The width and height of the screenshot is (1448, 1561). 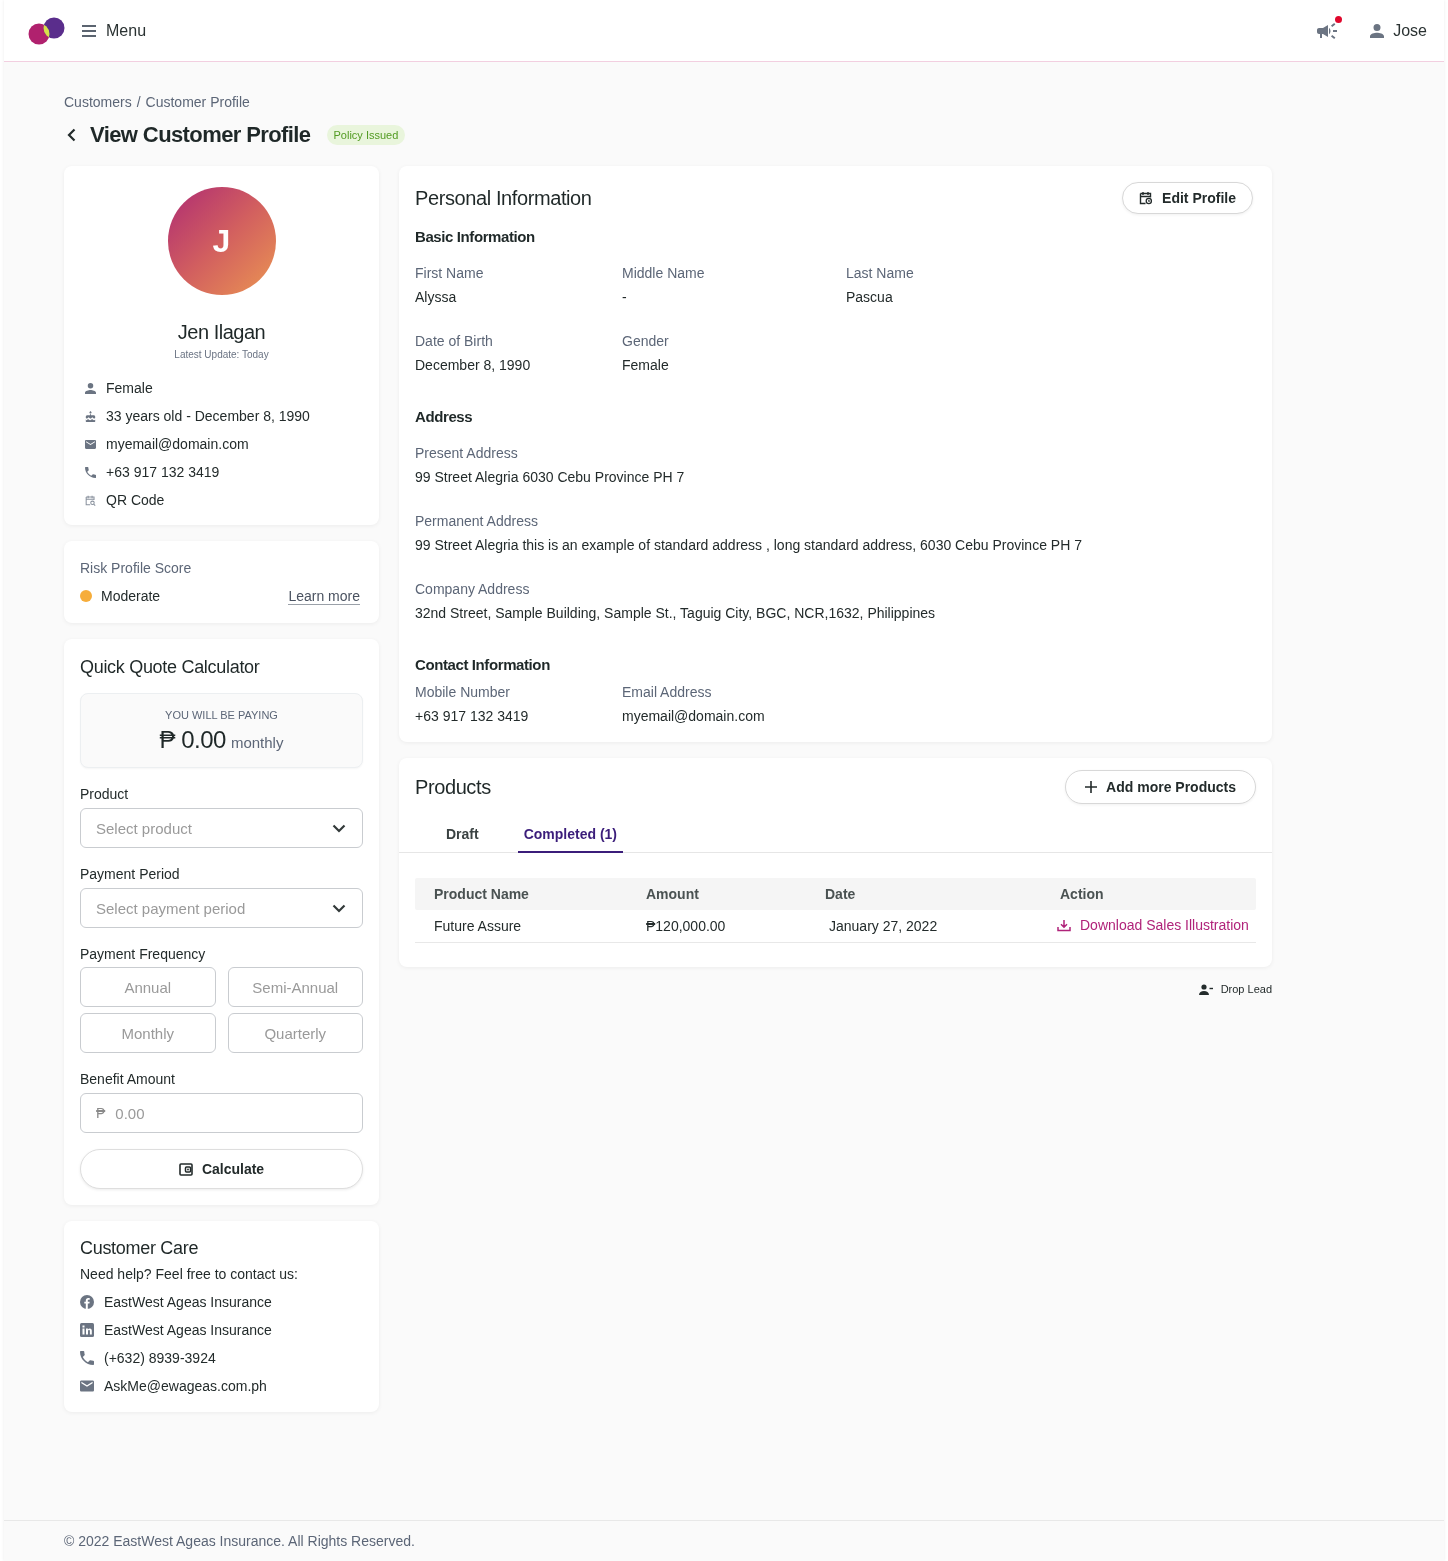 What do you see at coordinates (90, 388) in the screenshot?
I see `person-icon` at bounding box center [90, 388].